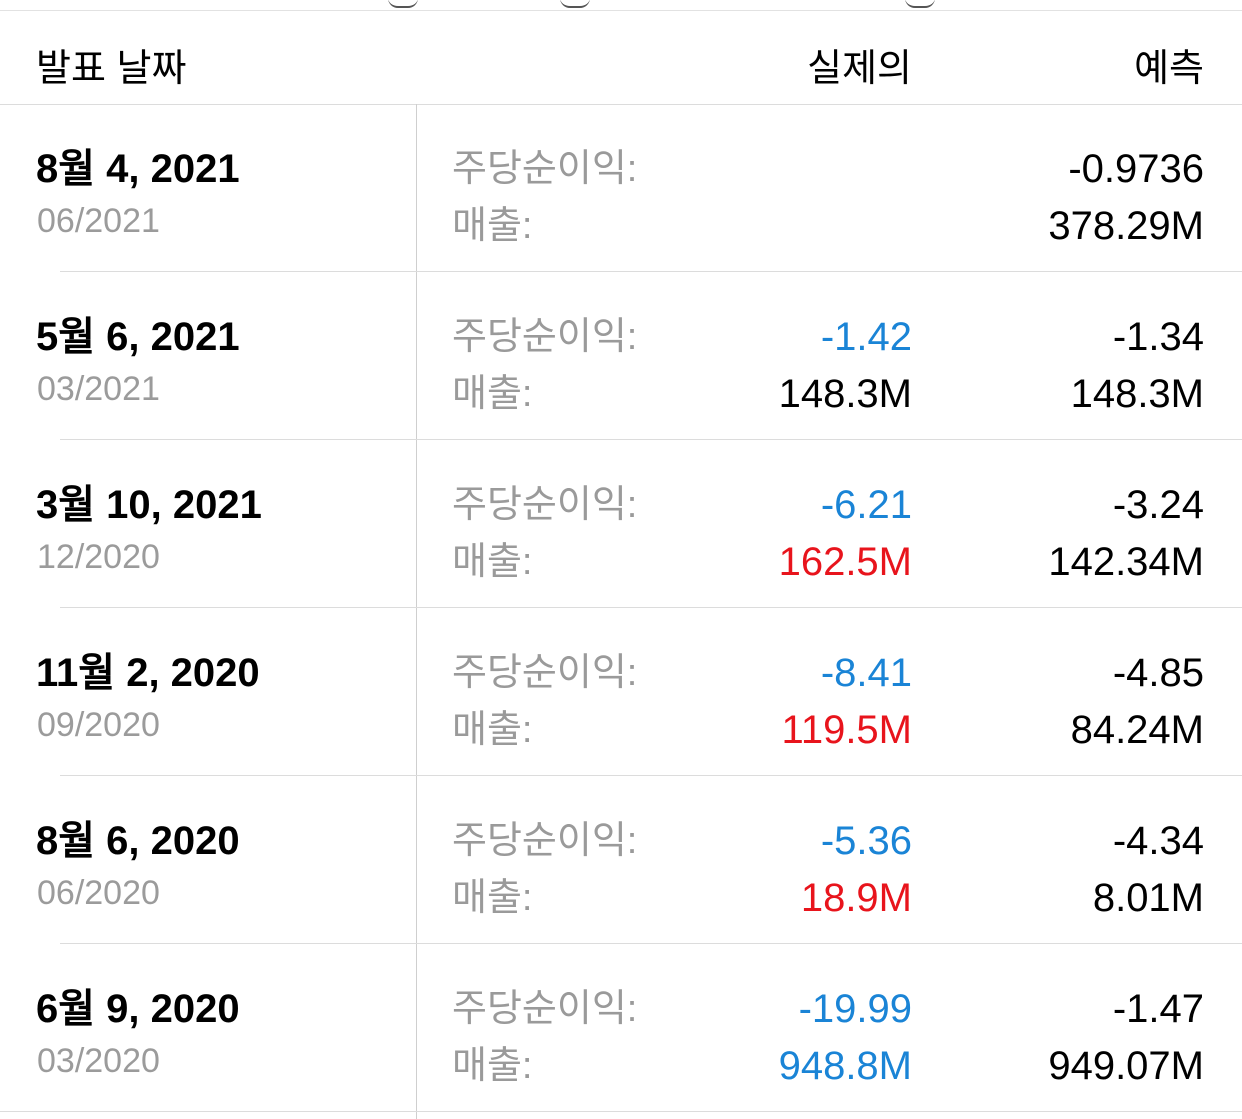 This screenshot has width=1242, height=1119. I want to click on revenue-forecast-value: 949.07M, so click(1126, 1066).